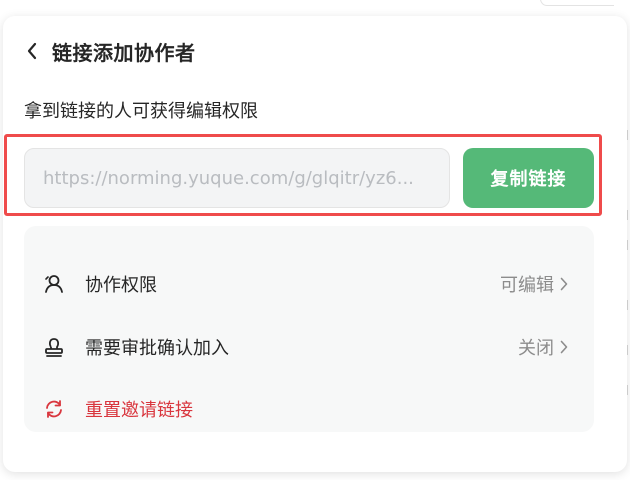 Image resolution: width=630 pixels, height=480 pixels. What do you see at coordinates (54, 284) in the screenshot?
I see `user-icon` at bounding box center [54, 284].